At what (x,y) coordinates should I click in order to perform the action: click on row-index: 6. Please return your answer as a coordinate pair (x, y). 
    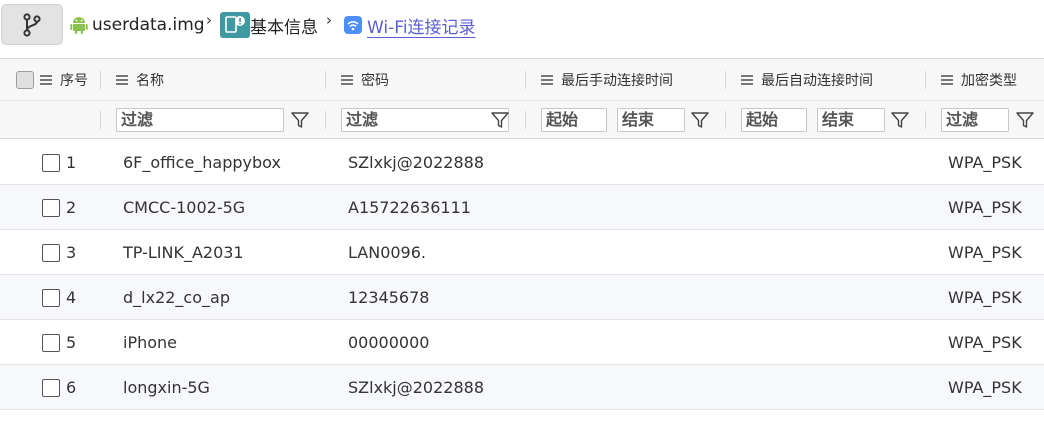
    Looking at the image, I should click on (71, 387).